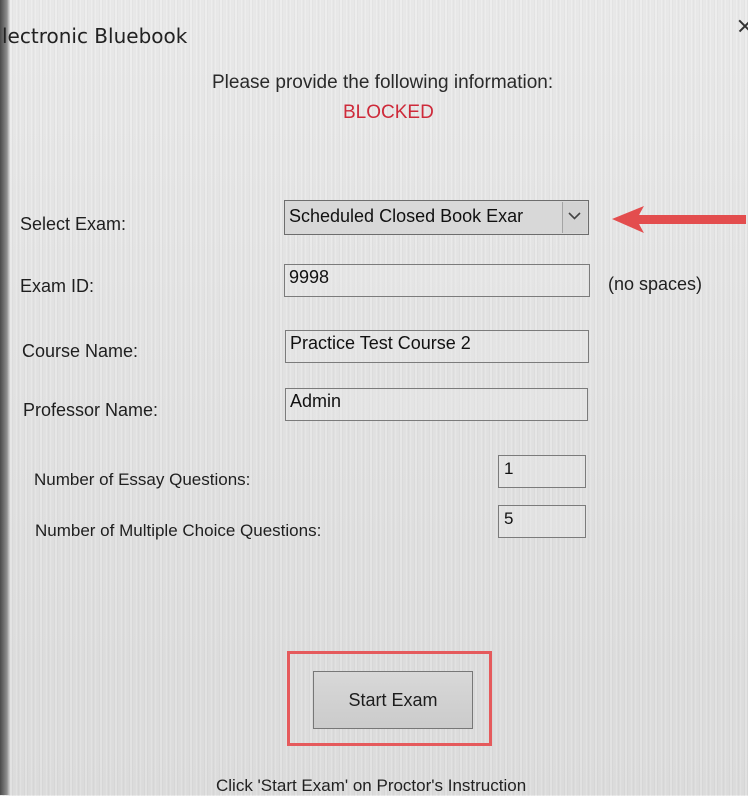 This screenshot has width=748, height=796. Describe the element at coordinates (406, 216) in the screenshot. I see `selected-exam-value: Scheduled Closed Book Exar` at that location.